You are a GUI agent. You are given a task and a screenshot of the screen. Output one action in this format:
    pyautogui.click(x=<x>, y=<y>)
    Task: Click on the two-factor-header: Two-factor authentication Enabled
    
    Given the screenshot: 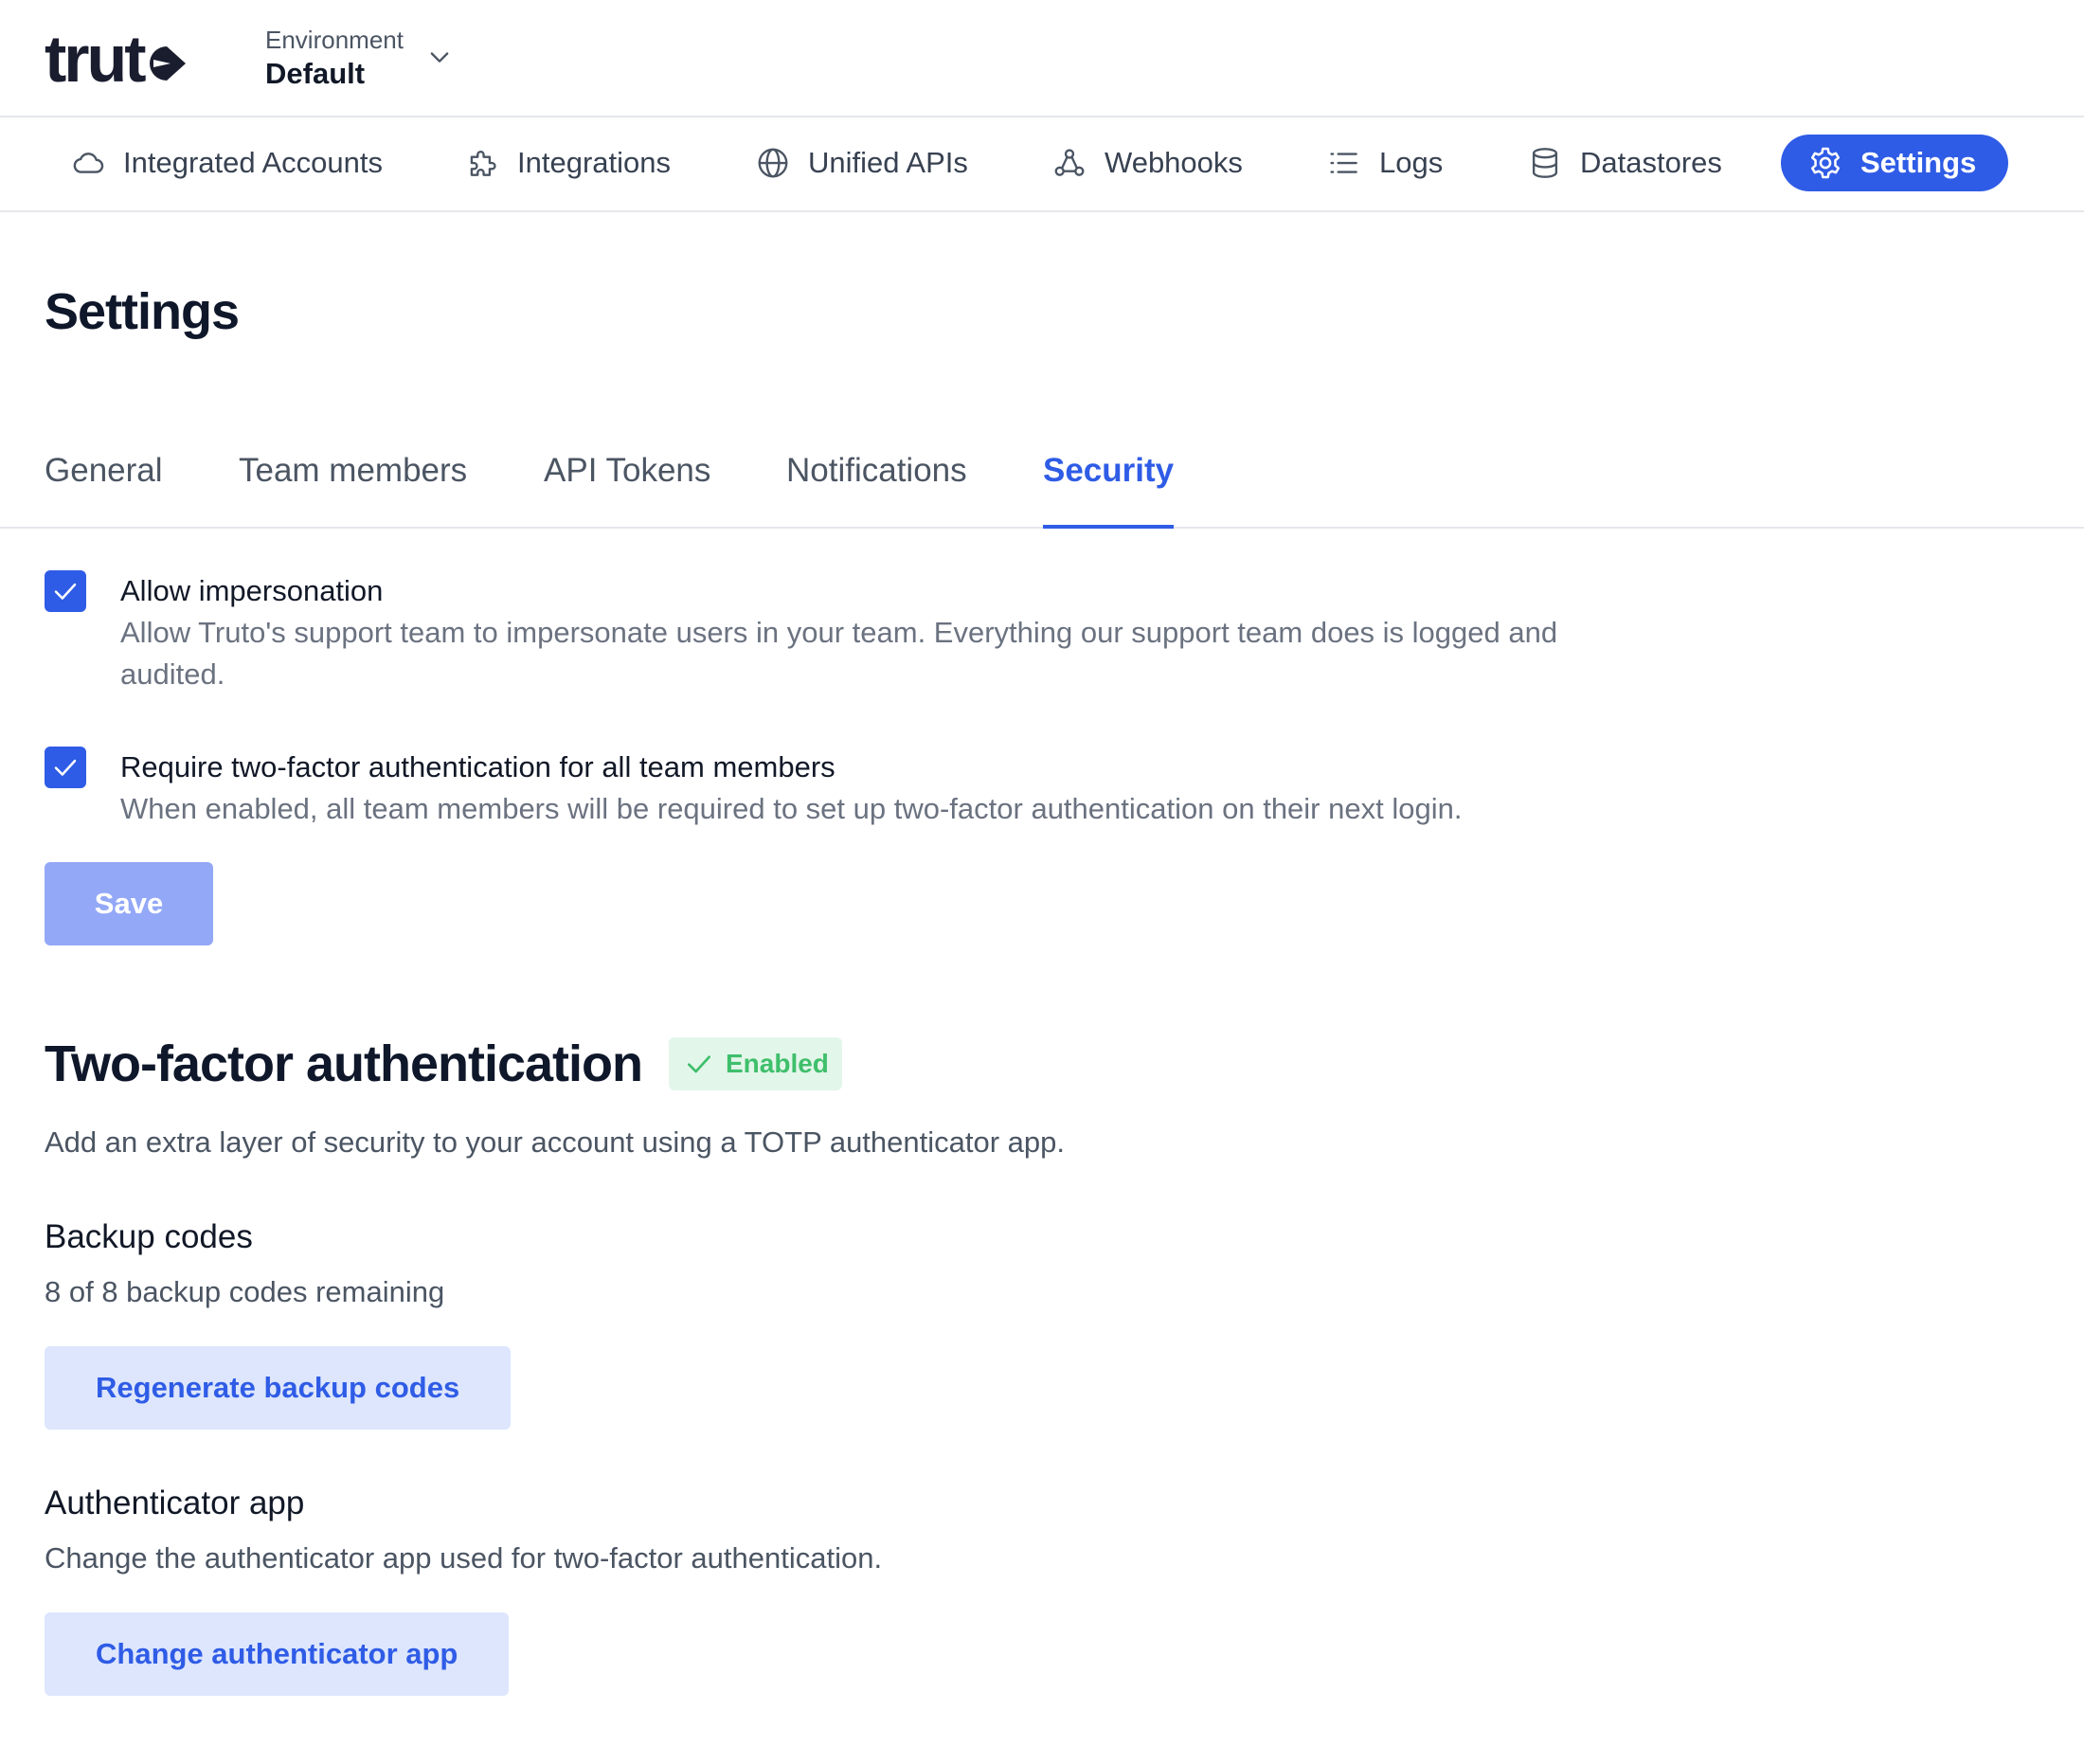 What is the action you would take?
    pyautogui.click(x=443, y=1064)
    